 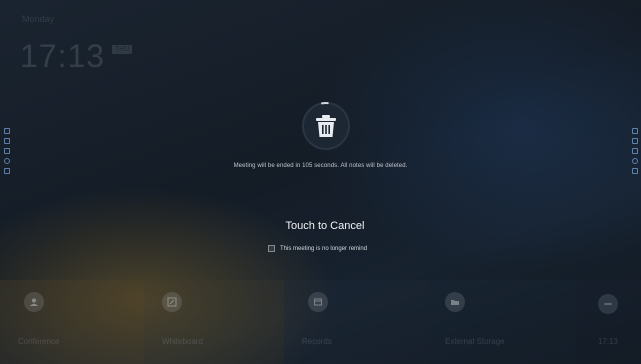 I want to click on dock-tile-label: Conference, so click(x=39, y=341).